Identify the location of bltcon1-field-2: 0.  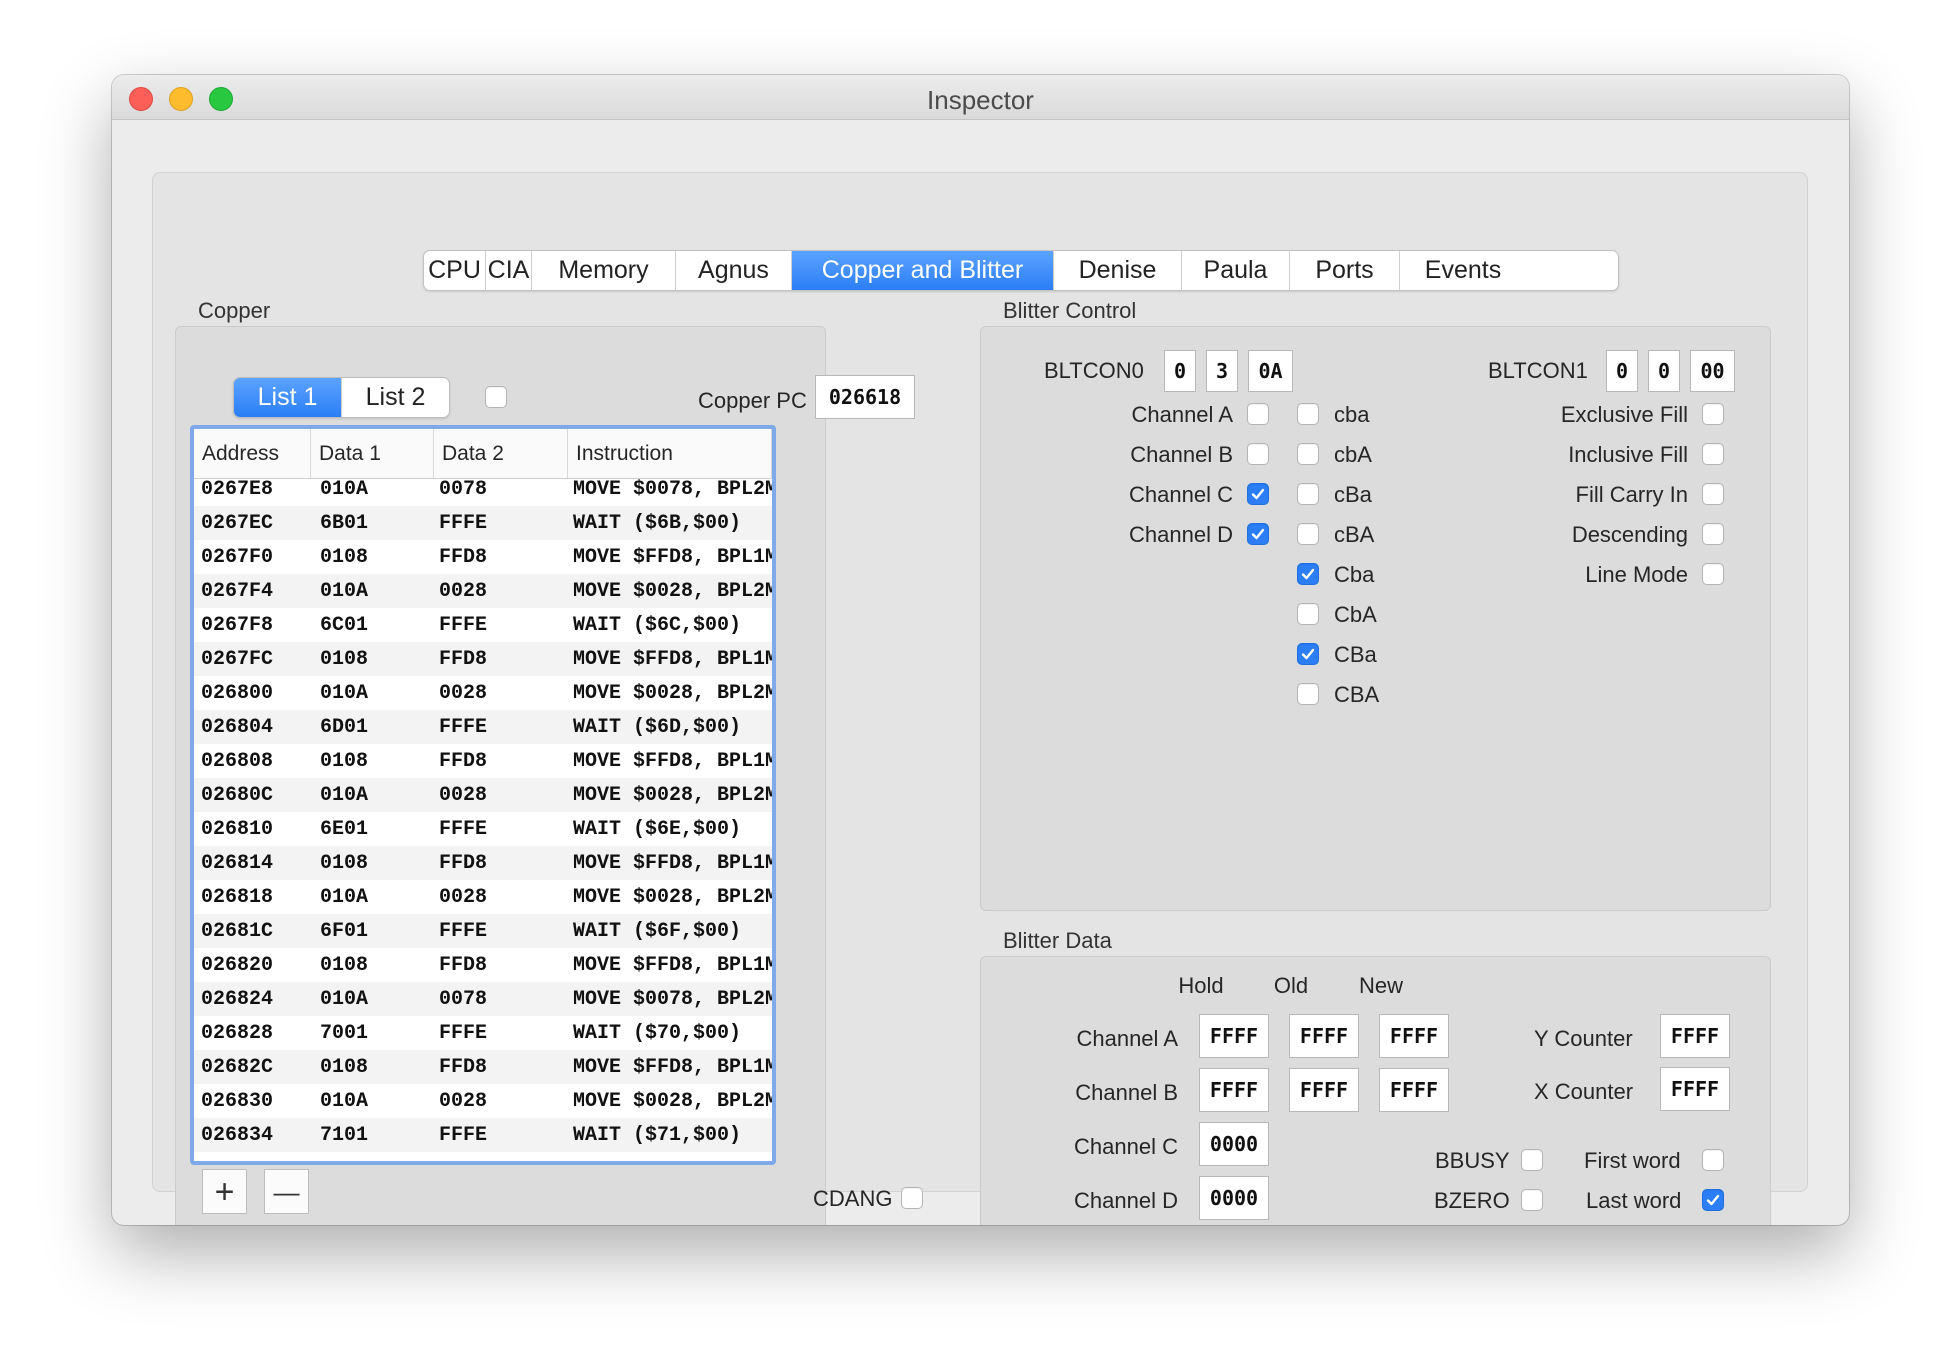
(1664, 371).